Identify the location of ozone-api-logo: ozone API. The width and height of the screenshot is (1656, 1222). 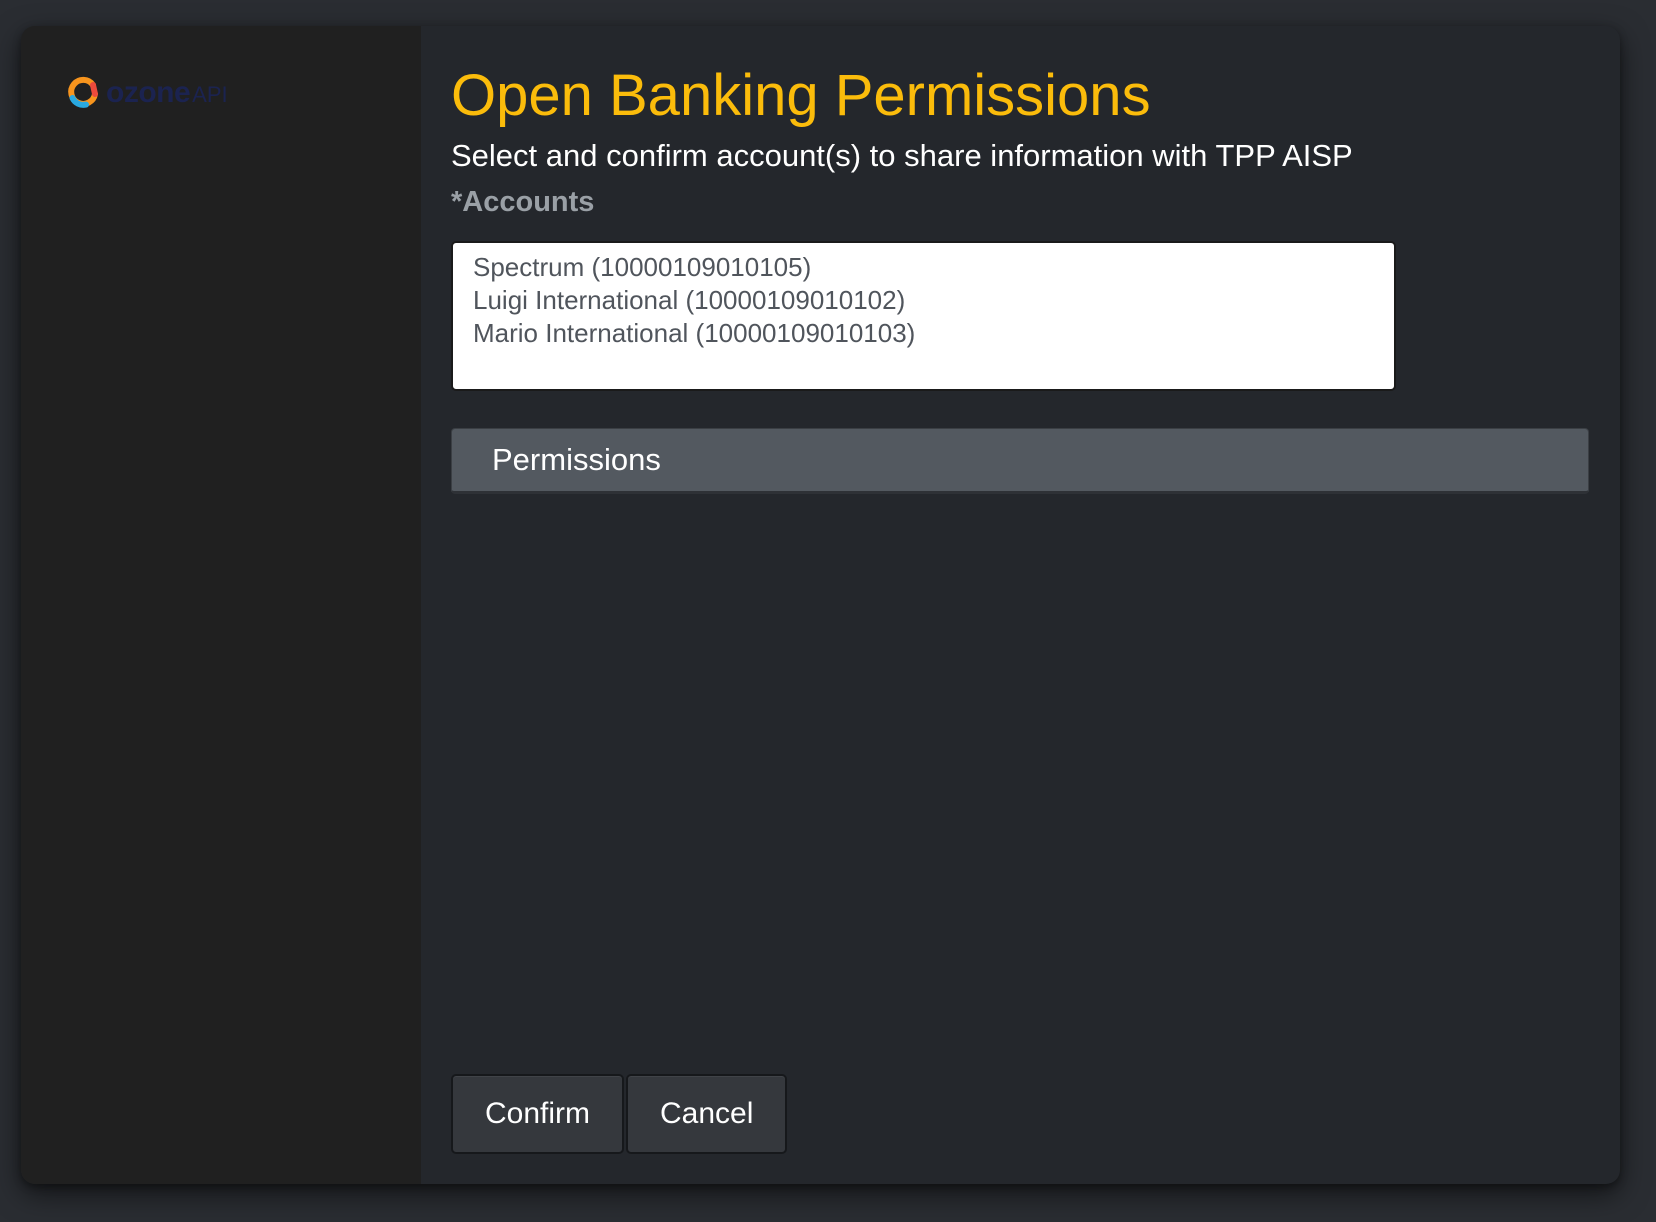
(147, 93).